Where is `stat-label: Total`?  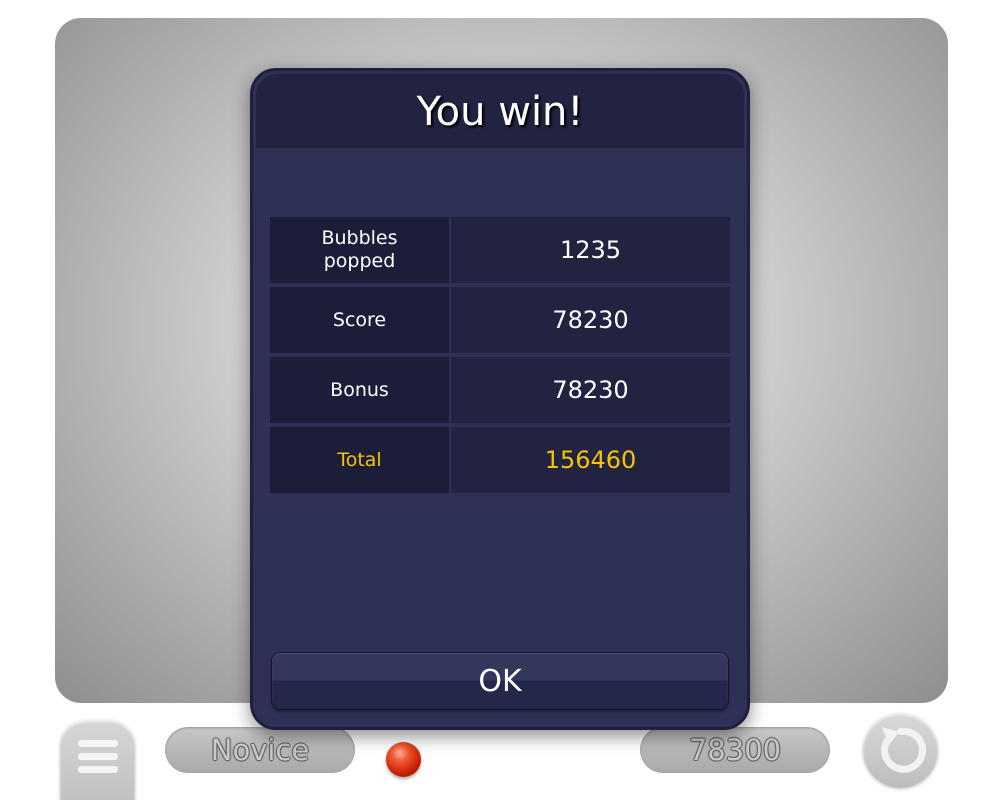
stat-label: Total is located at coordinates (359, 460).